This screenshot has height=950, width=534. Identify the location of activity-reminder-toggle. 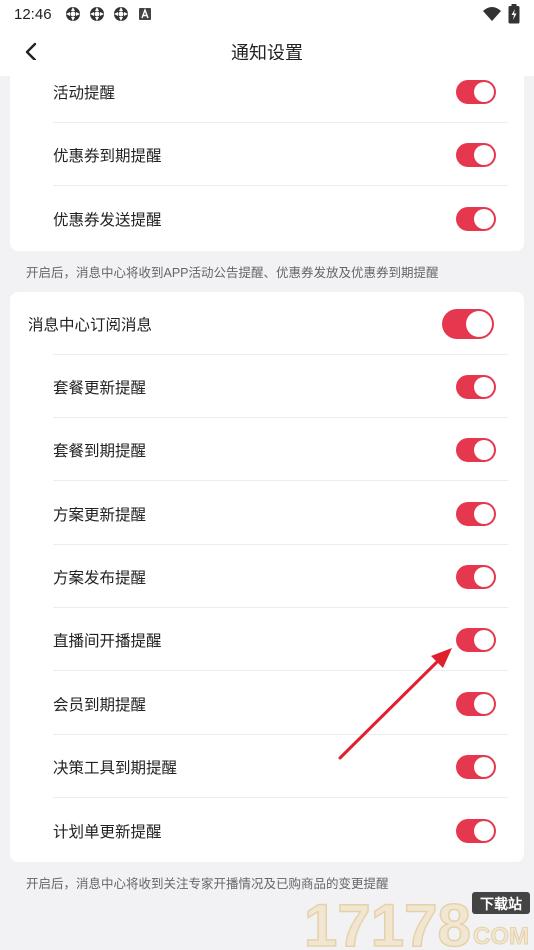
(476, 91).